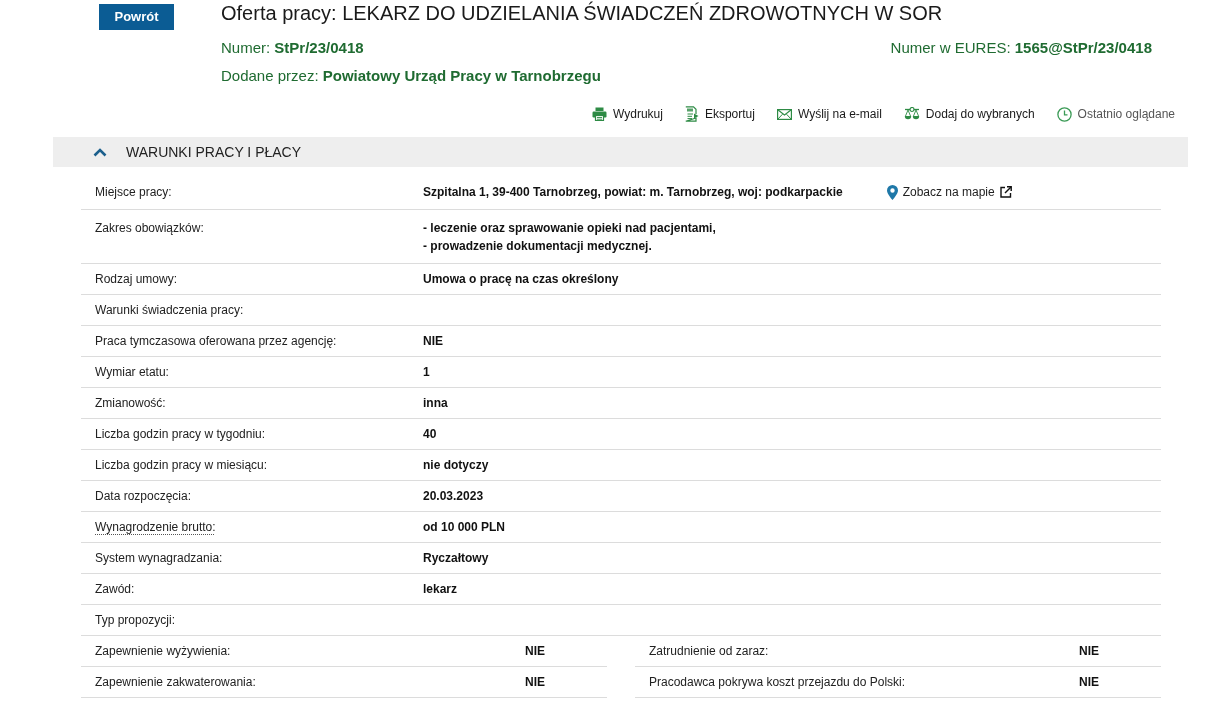  I want to click on field-label: Zatrudnienie od zaraz:, so click(709, 651).